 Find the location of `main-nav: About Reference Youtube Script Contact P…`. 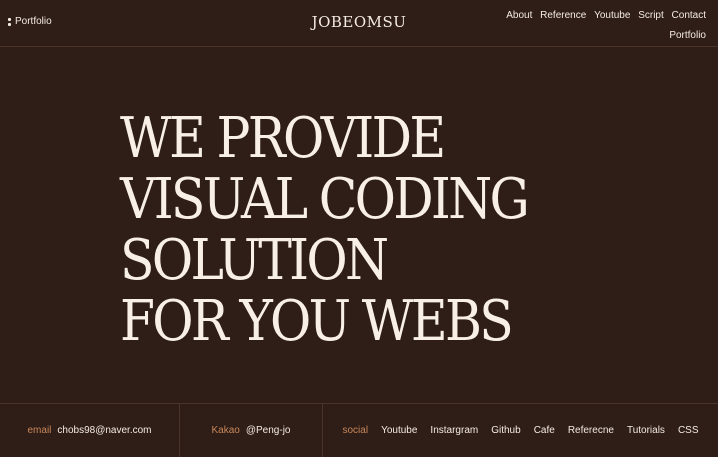

main-nav: About Reference Youtube Script Contact P… is located at coordinates (601, 26).